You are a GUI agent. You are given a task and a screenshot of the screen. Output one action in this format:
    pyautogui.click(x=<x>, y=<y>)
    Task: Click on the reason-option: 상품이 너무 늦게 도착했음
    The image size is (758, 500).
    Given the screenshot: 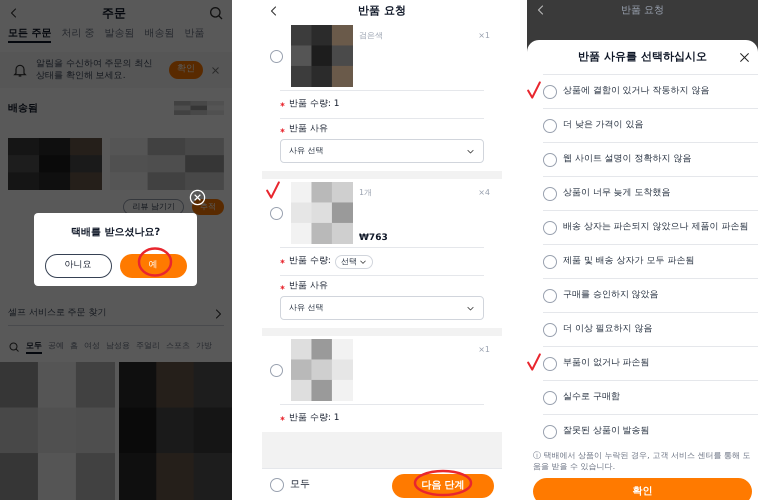 What is the action you would take?
    pyautogui.click(x=650, y=193)
    